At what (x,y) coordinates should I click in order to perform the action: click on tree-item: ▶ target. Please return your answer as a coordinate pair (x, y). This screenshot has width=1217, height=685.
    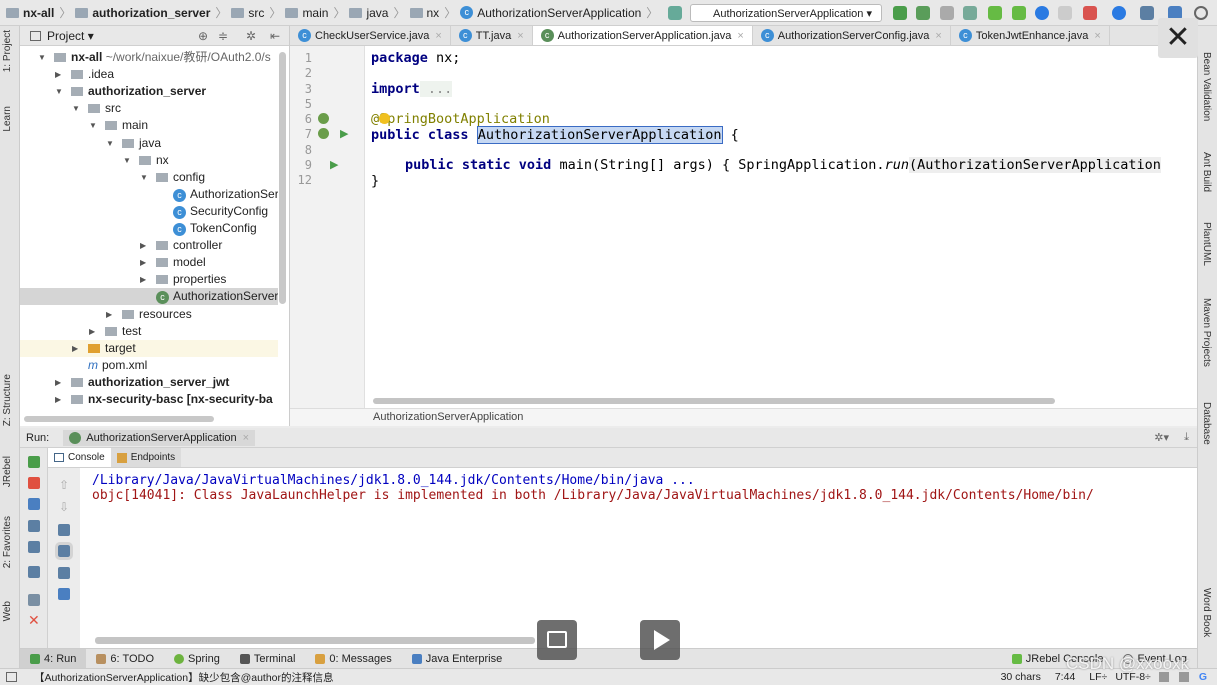
    Looking at the image, I should click on (149, 348).